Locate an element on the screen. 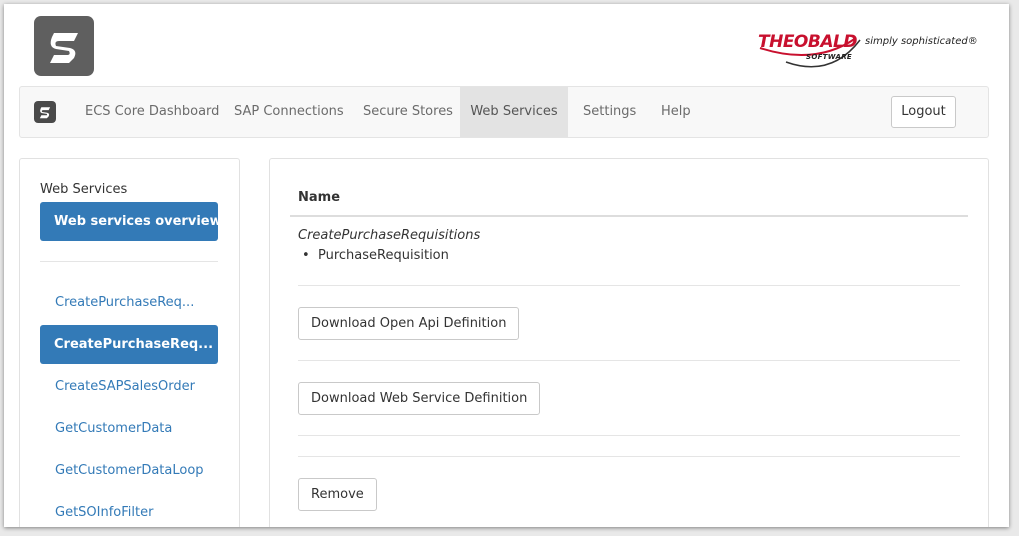  logout-button: Logout is located at coordinates (923, 112).